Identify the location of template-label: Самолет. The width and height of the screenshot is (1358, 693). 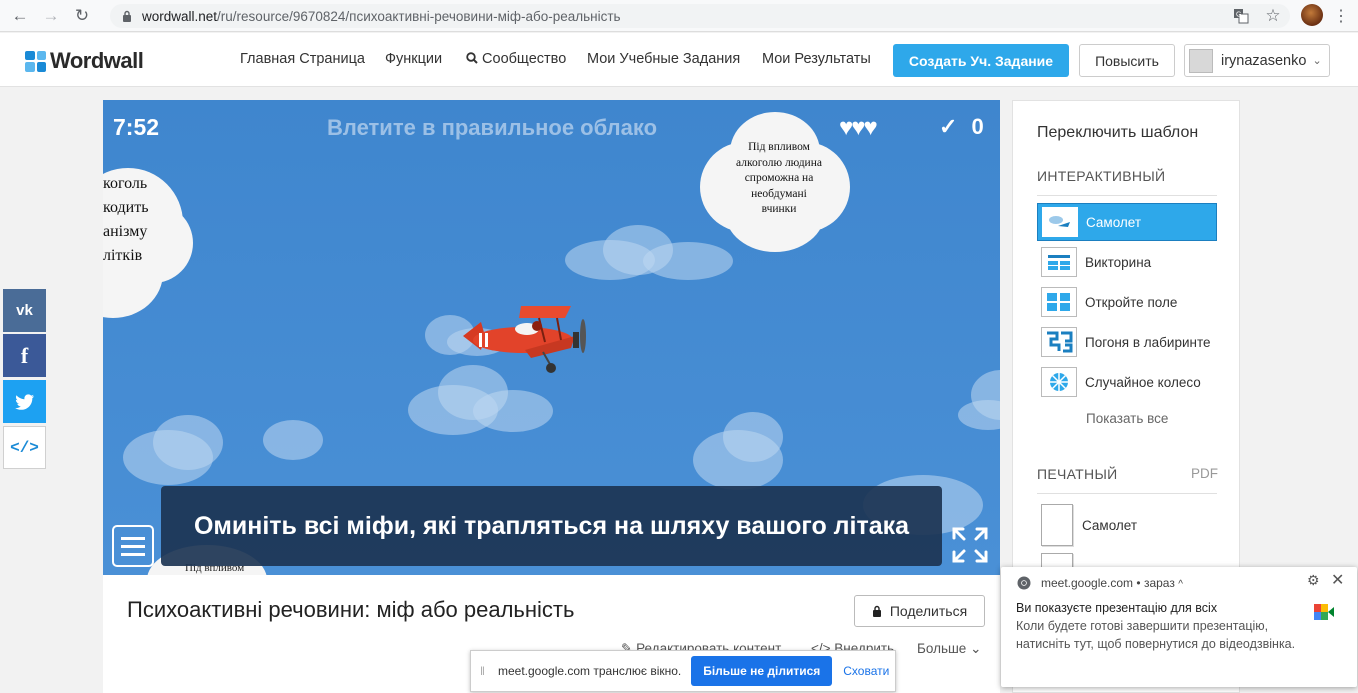
(1114, 222).